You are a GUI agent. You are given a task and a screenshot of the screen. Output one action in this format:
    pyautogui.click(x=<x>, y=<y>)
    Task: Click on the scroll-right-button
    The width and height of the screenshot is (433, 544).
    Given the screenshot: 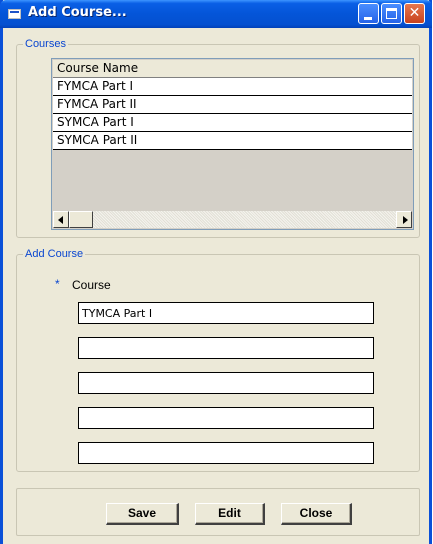 What is the action you would take?
    pyautogui.click(x=404, y=219)
    